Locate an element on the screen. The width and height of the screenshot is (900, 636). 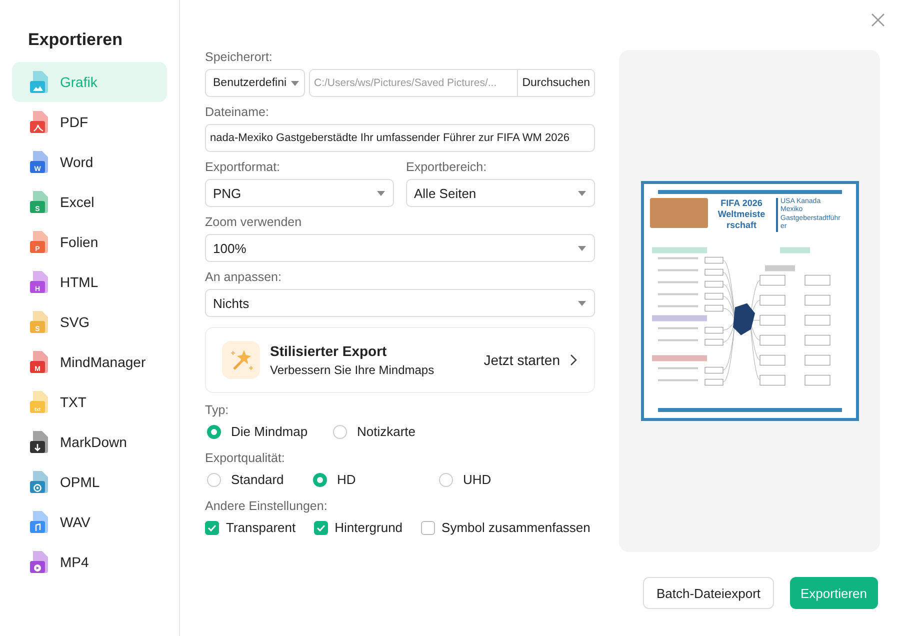
browse-button: Durchsuchen is located at coordinates (555, 83).